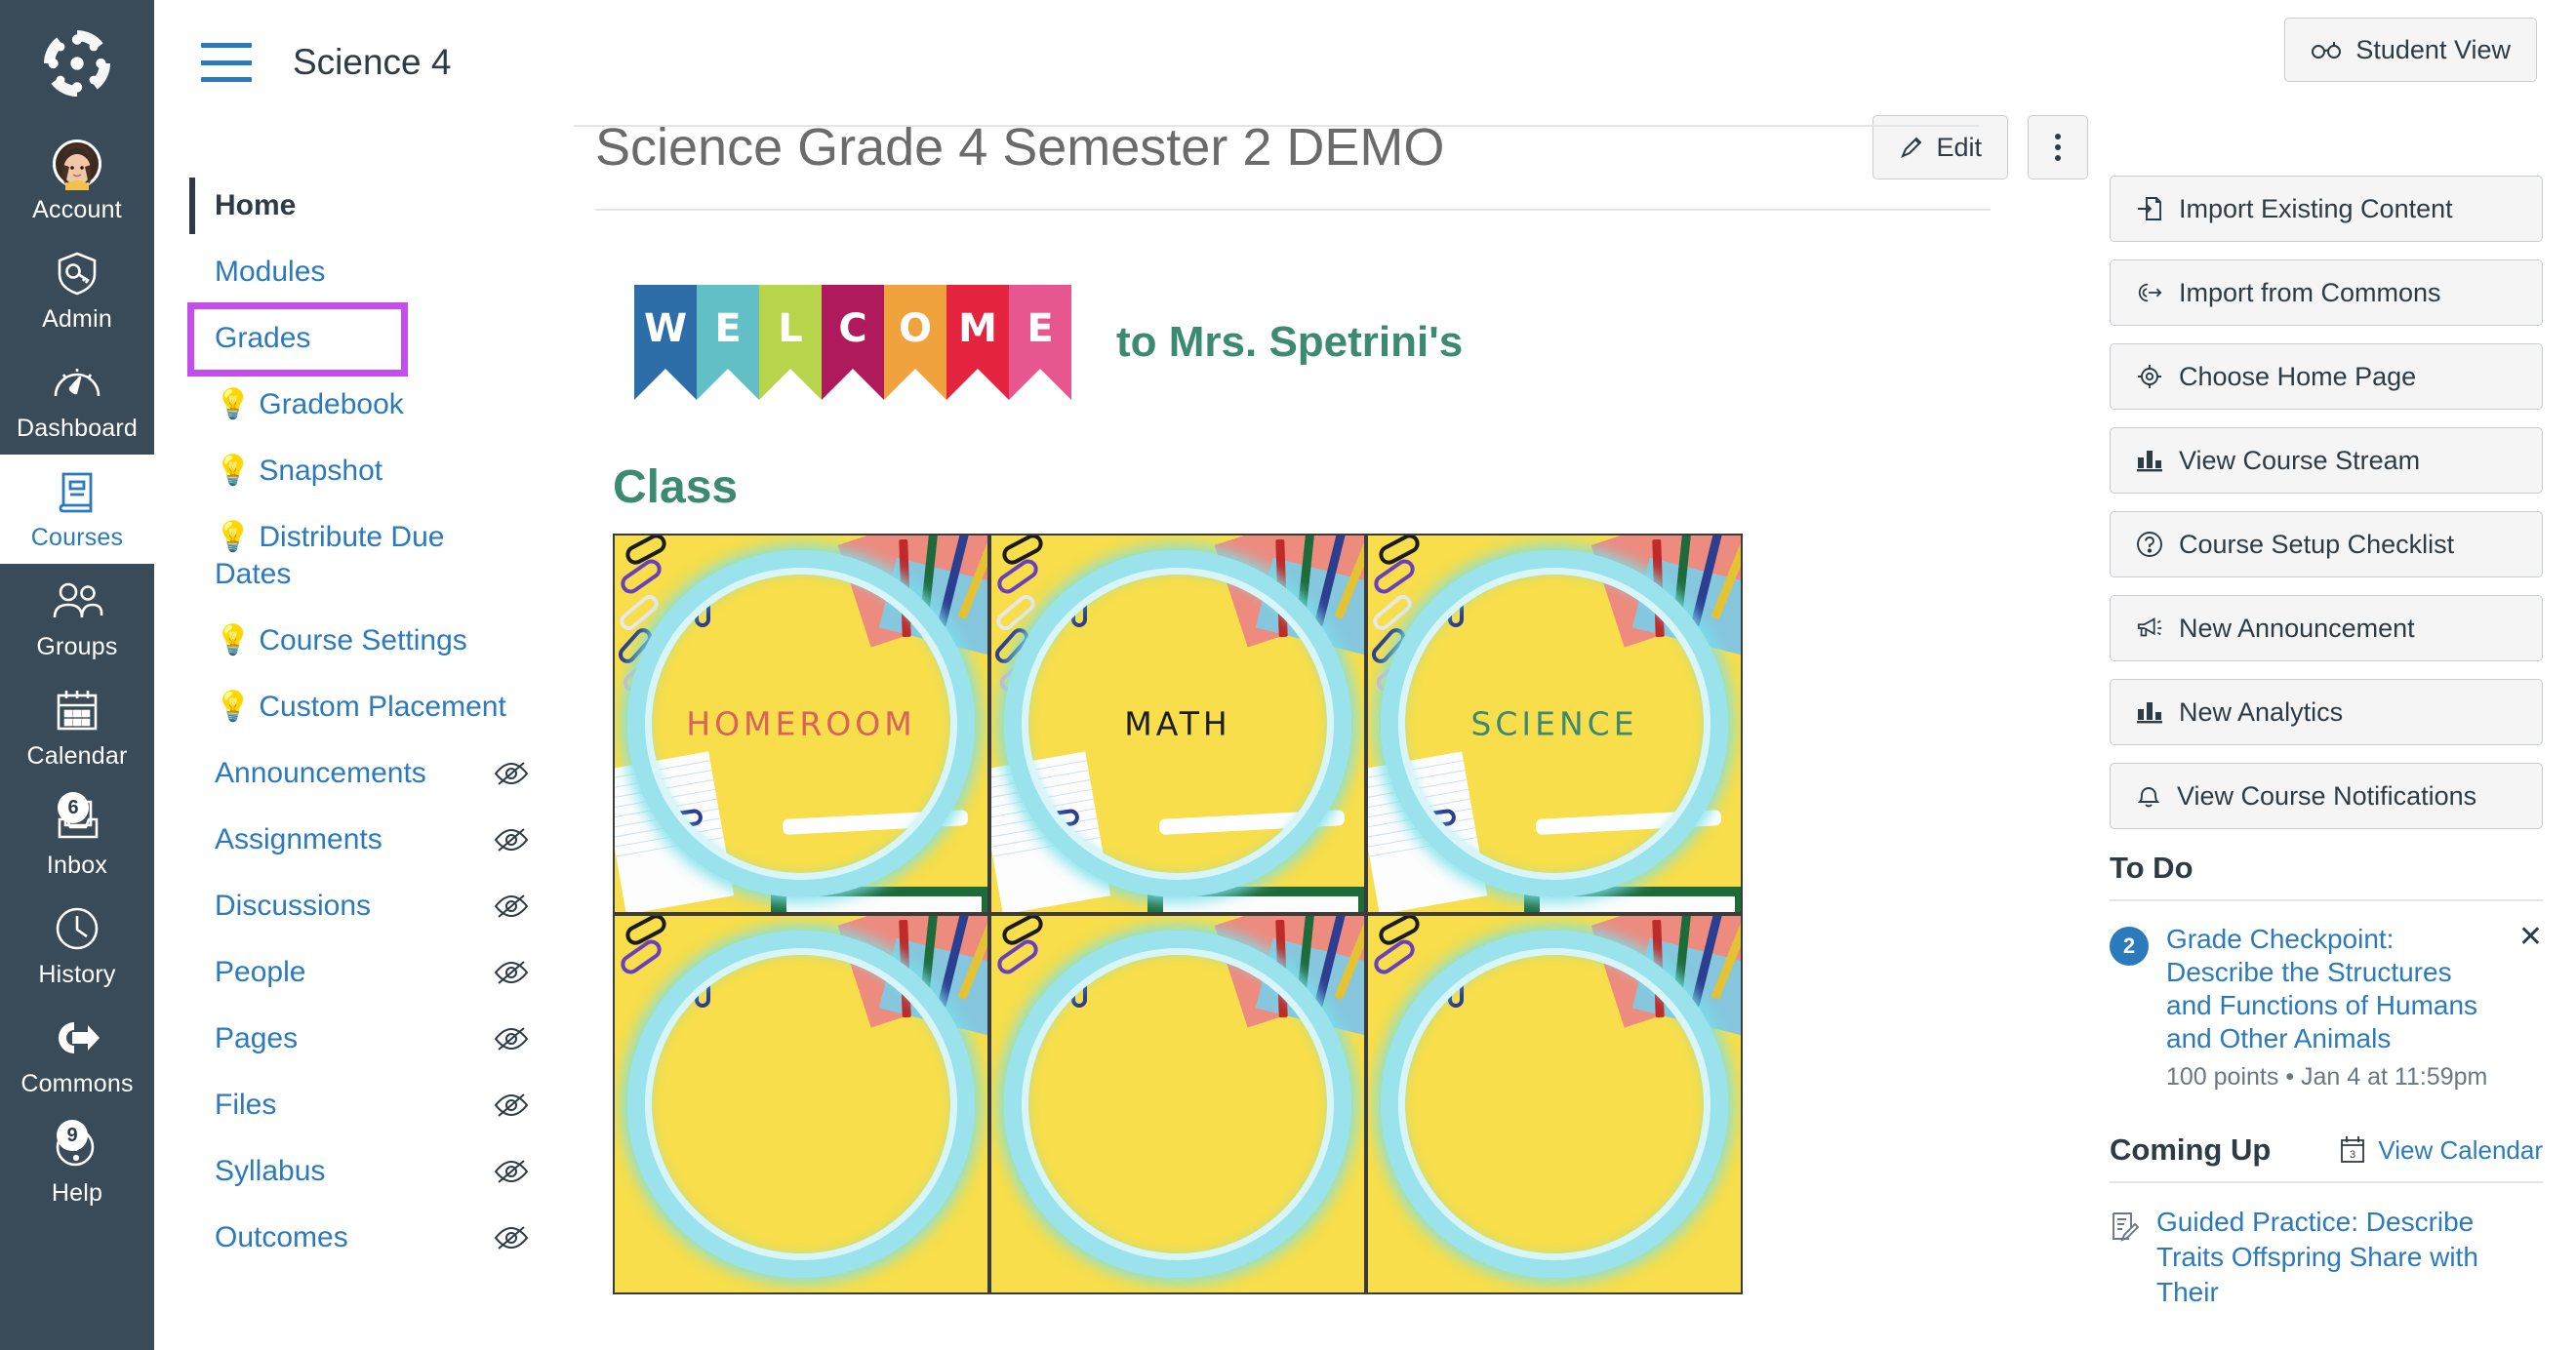 This screenshot has height=1350, width=2576. I want to click on avatar-icon, so click(77, 164).